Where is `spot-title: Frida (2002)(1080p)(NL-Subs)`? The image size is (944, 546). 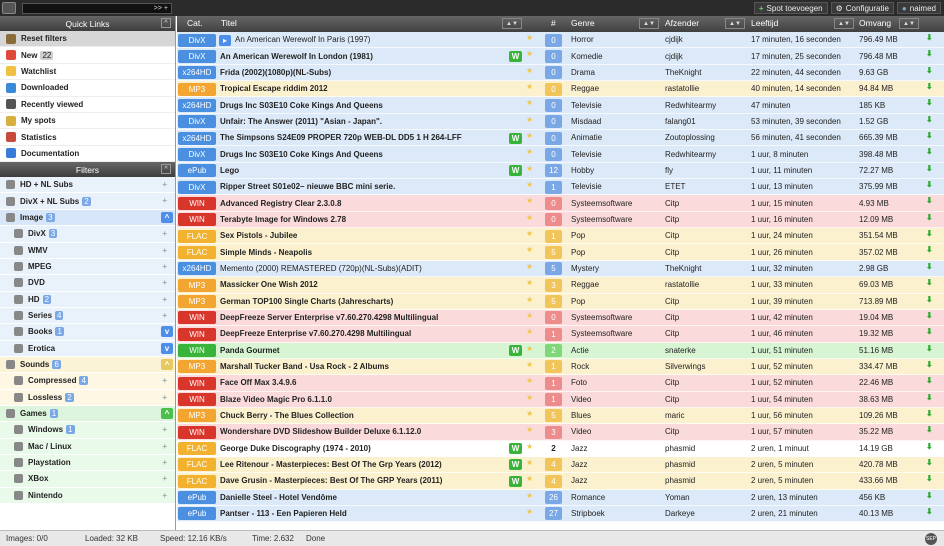 spot-title: Frida (2002)(1080p)(NL-Subs) is located at coordinates (362, 72).